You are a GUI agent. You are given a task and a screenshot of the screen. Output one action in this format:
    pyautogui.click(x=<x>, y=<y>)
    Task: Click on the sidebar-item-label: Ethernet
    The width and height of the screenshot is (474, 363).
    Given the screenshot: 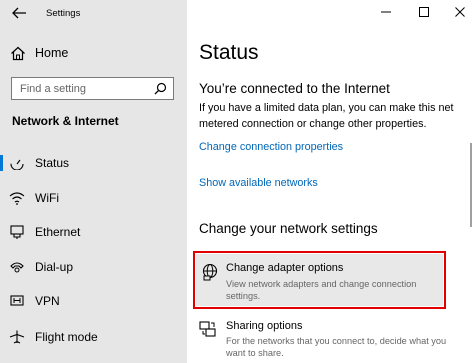 What is the action you would take?
    pyautogui.click(x=58, y=232)
    